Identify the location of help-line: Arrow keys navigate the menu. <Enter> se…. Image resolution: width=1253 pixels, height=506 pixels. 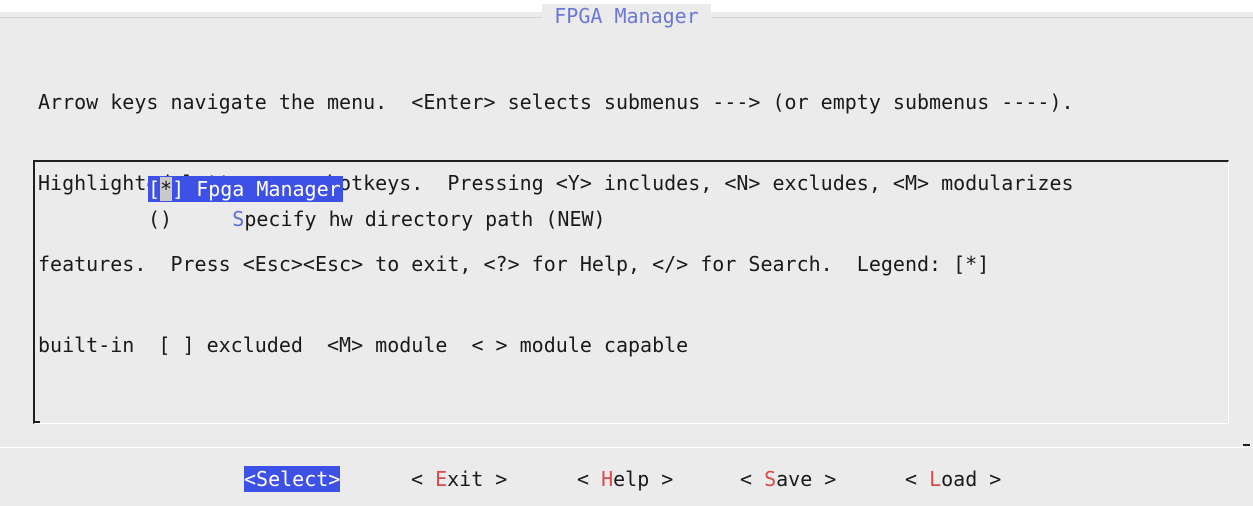
(556, 102).